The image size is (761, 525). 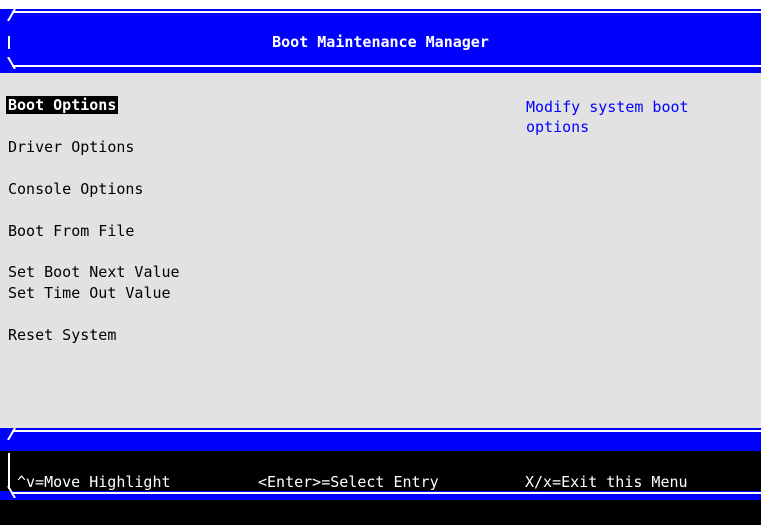 I want to click on footer-bottom-band, so click(x=380, y=512).